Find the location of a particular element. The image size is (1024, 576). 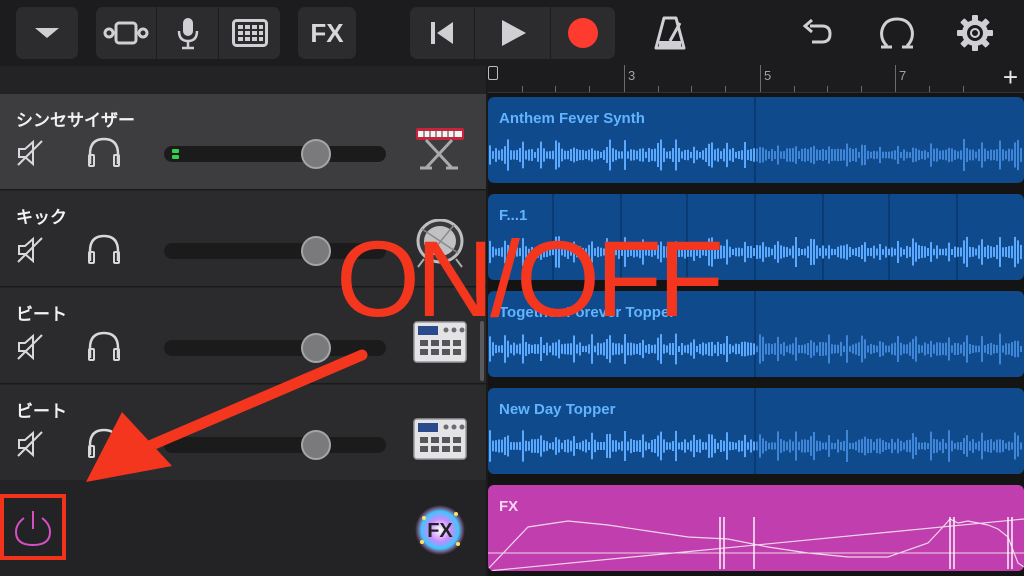

add-section-button: + is located at coordinates (1010, 77).